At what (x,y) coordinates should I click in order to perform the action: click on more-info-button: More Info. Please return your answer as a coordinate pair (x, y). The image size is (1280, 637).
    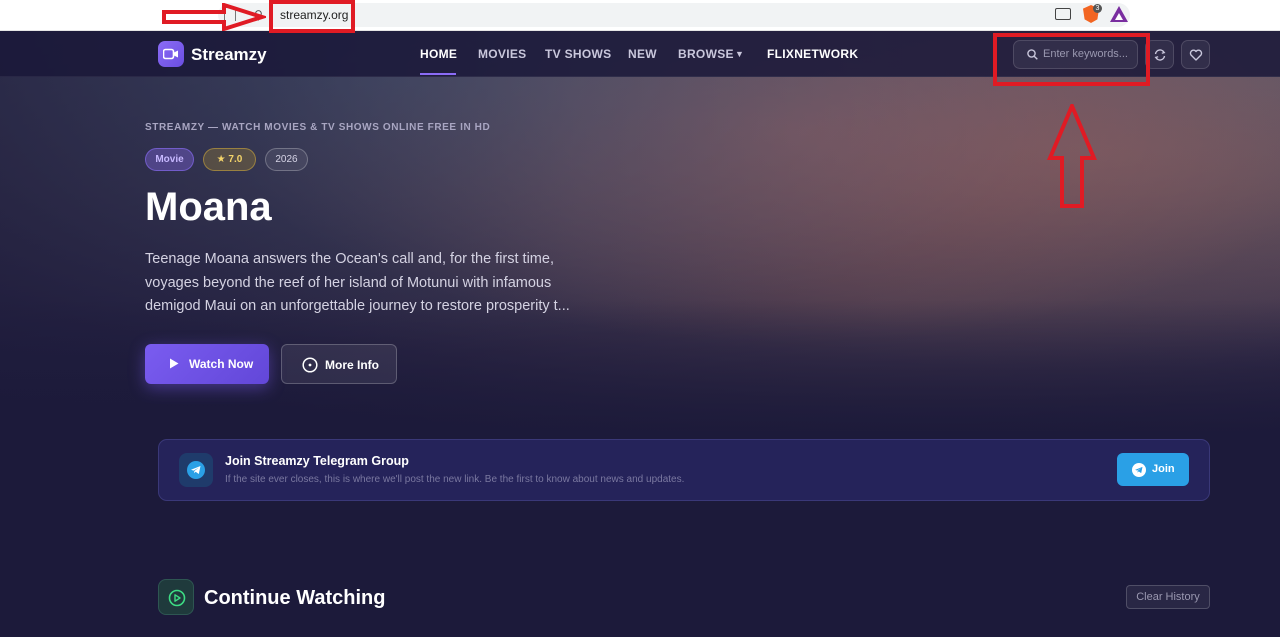
    Looking at the image, I should click on (339, 364).